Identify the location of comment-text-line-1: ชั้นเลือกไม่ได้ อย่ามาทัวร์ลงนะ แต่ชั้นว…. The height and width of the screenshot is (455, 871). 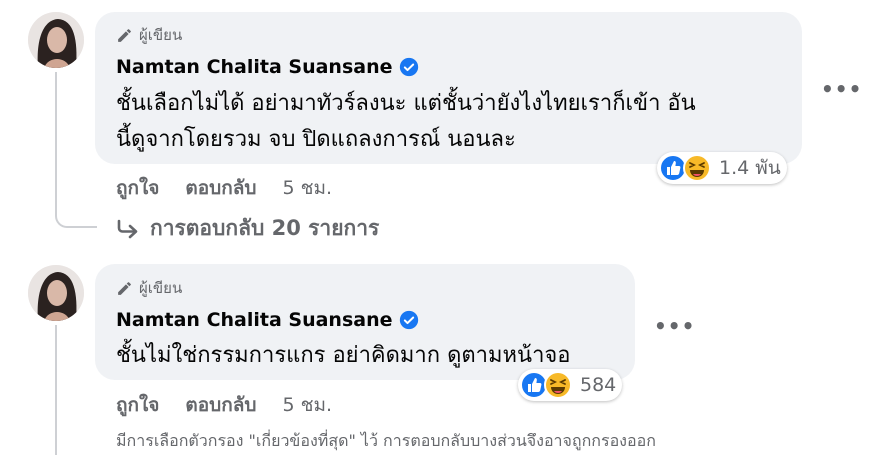
(406, 103).